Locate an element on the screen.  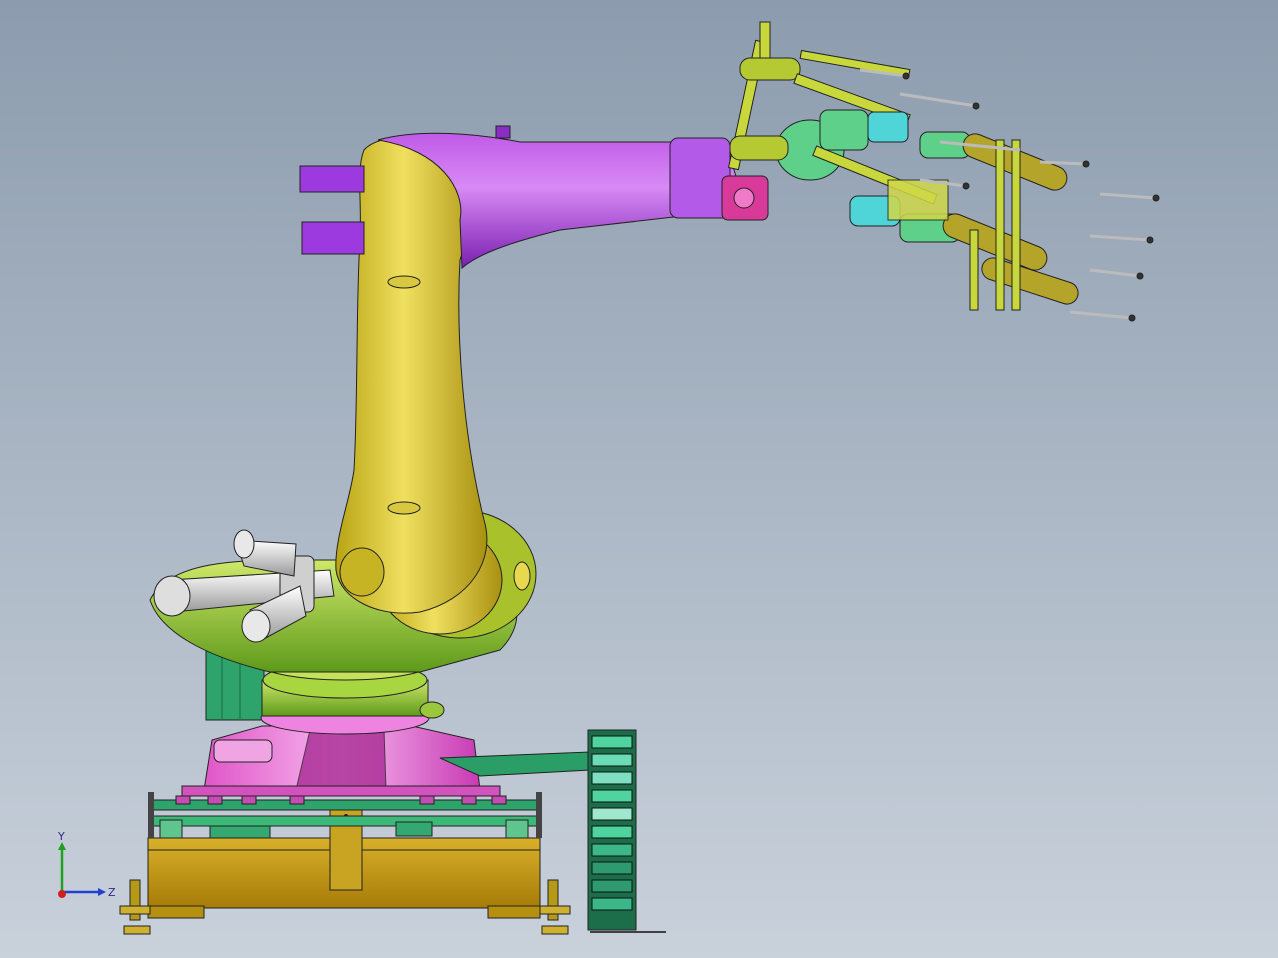
y-axis-arrowhead is located at coordinates (62, 846).